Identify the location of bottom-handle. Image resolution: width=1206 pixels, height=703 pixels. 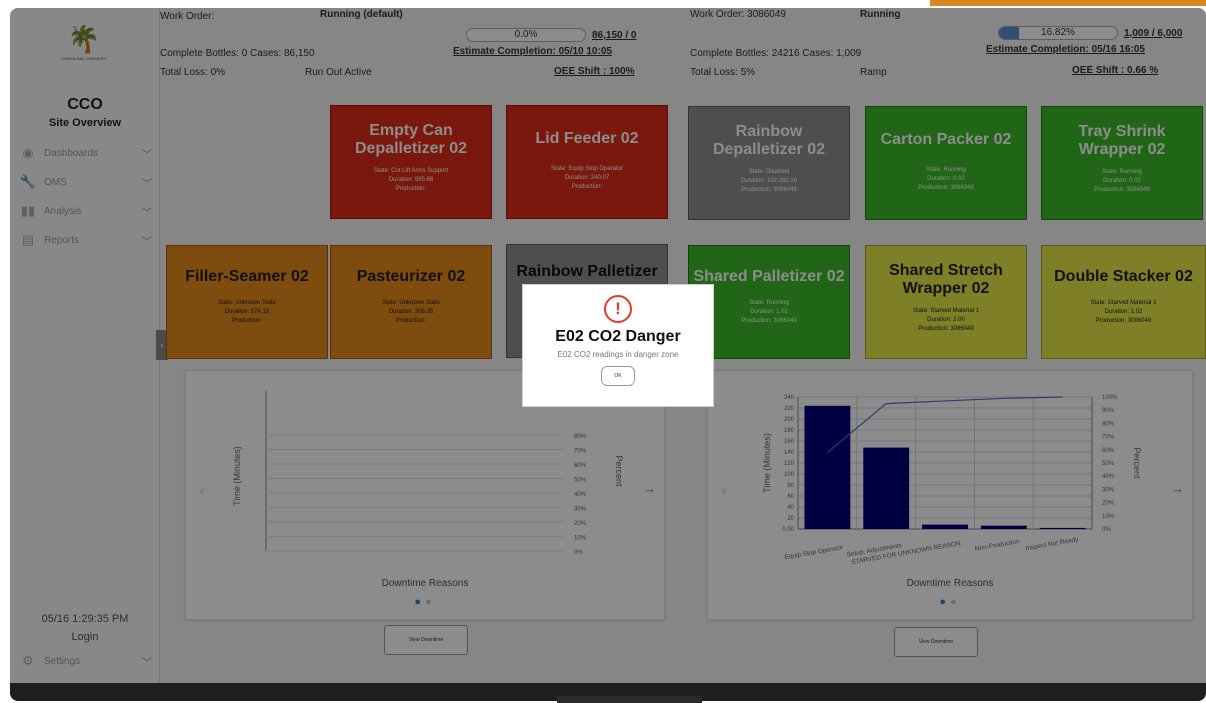
(629, 699).